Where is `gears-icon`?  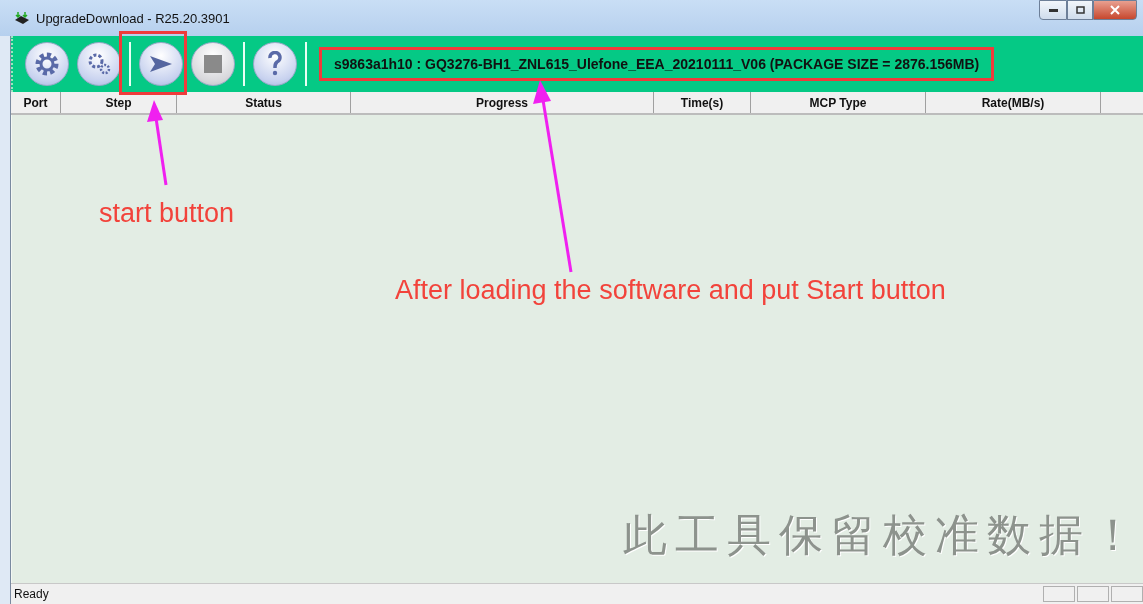 gears-icon is located at coordinates (99, 64).